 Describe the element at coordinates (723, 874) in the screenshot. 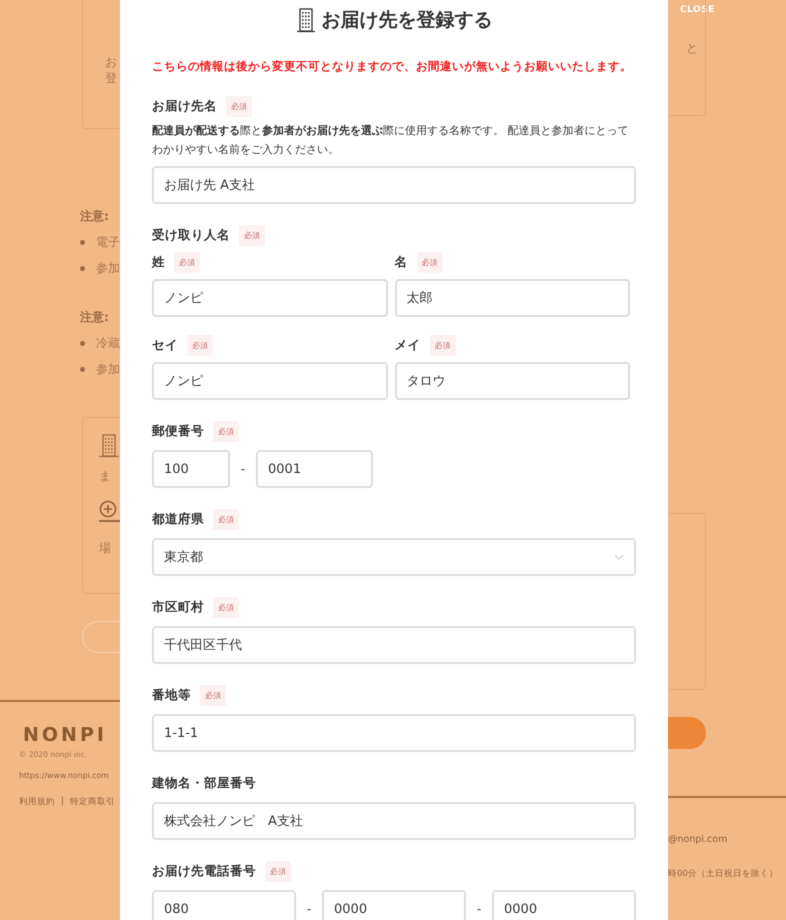

I see `hours-text: 時00分（土日祝日を除く）` at that location.